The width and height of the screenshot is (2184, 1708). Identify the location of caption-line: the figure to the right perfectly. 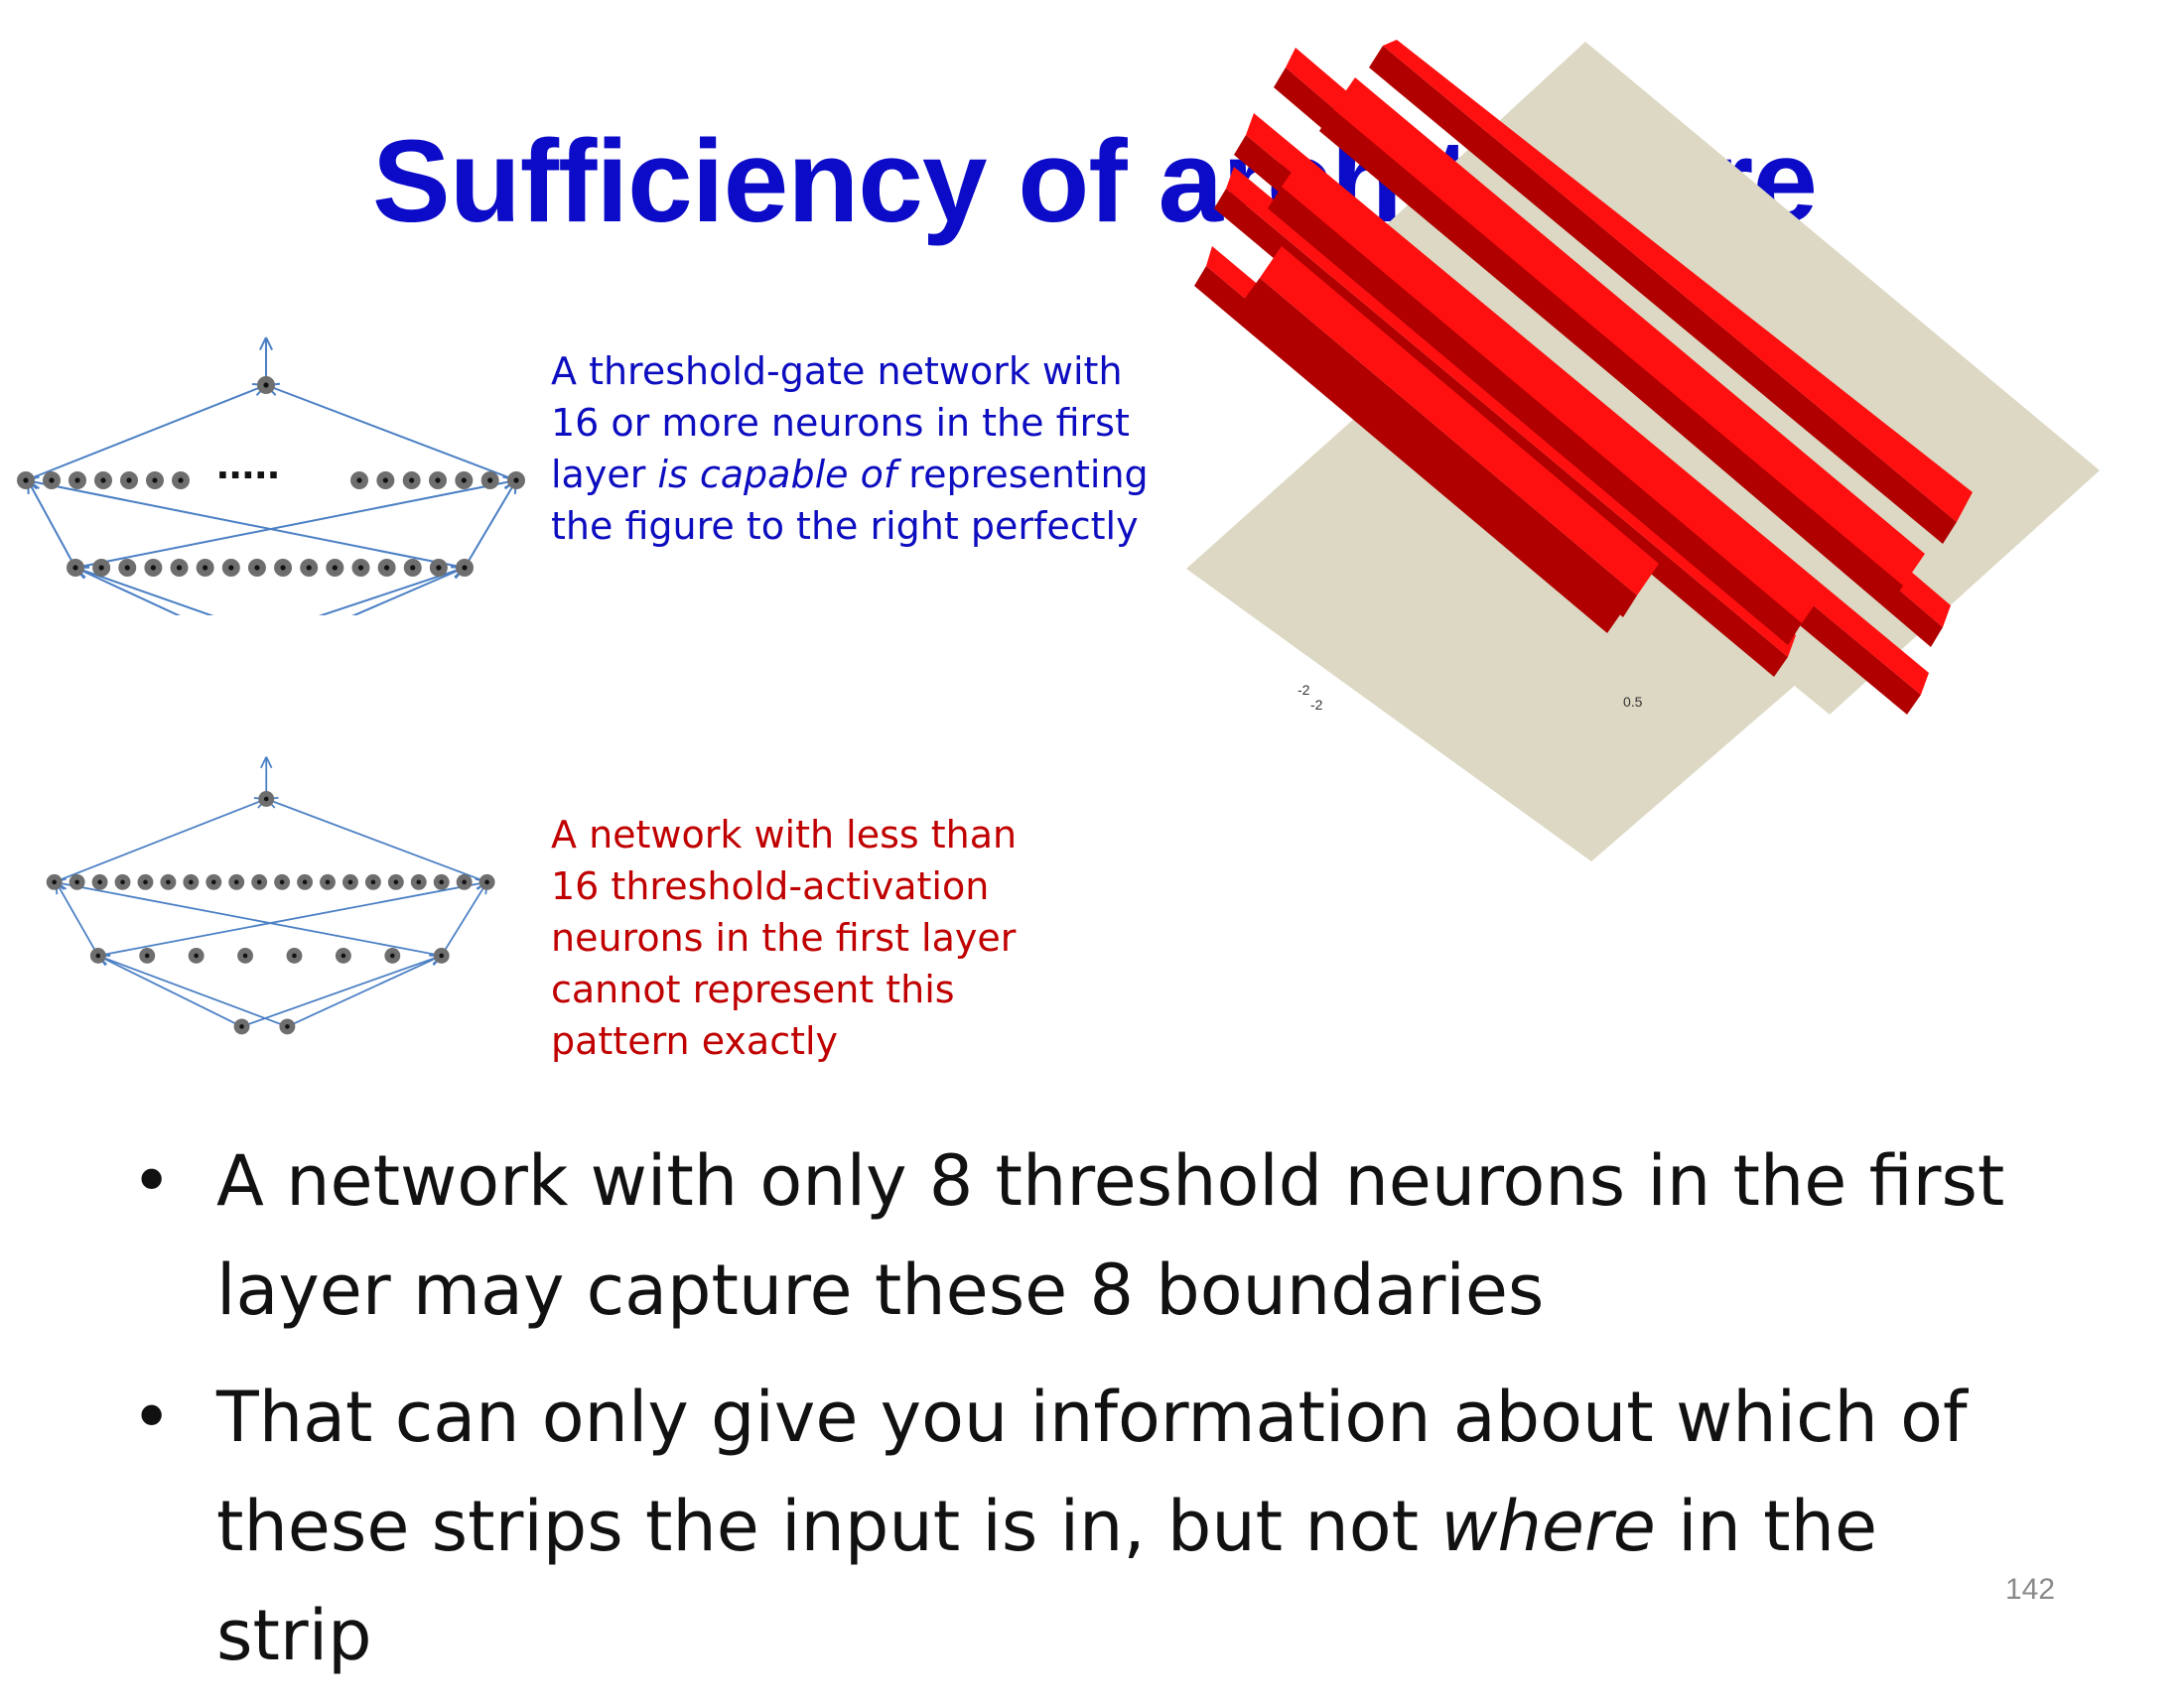
(845, 526).